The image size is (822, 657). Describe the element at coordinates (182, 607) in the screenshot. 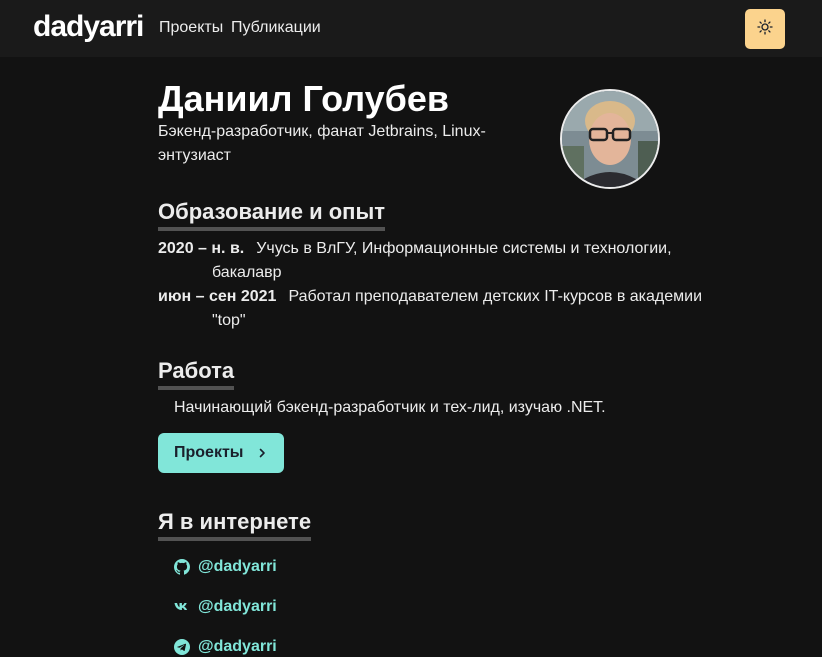

I see `vk-icon` at that location.